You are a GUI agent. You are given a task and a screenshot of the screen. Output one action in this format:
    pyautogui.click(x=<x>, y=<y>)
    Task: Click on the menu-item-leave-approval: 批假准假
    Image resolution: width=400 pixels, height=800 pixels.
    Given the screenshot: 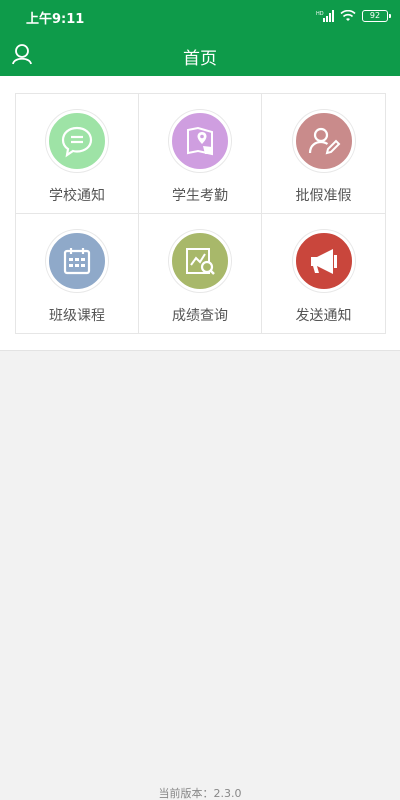 What is the action you would take?
    pyautogui.click(x=323, y=154)
    